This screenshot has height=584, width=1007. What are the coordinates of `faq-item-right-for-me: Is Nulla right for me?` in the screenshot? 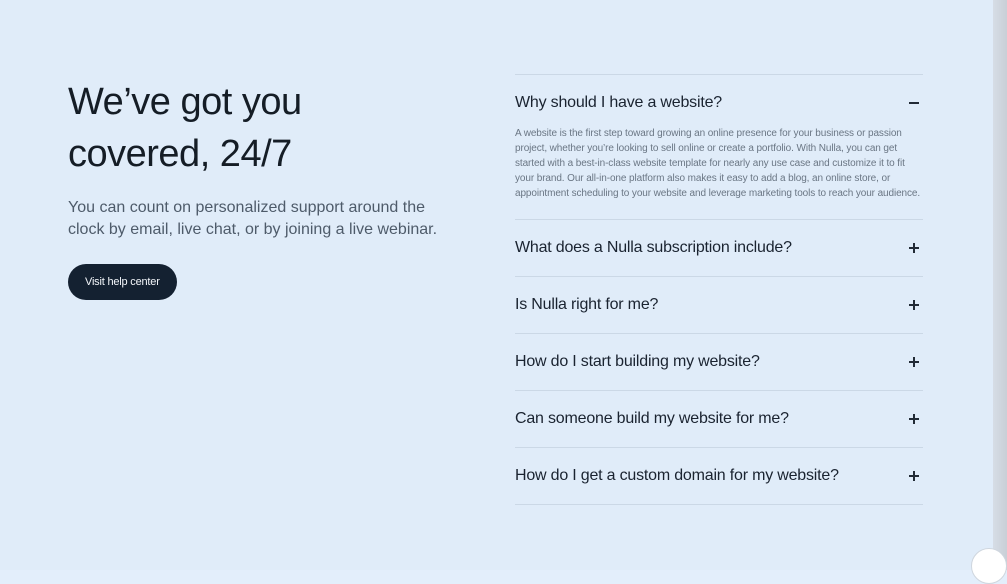 It's located at (719, 305).